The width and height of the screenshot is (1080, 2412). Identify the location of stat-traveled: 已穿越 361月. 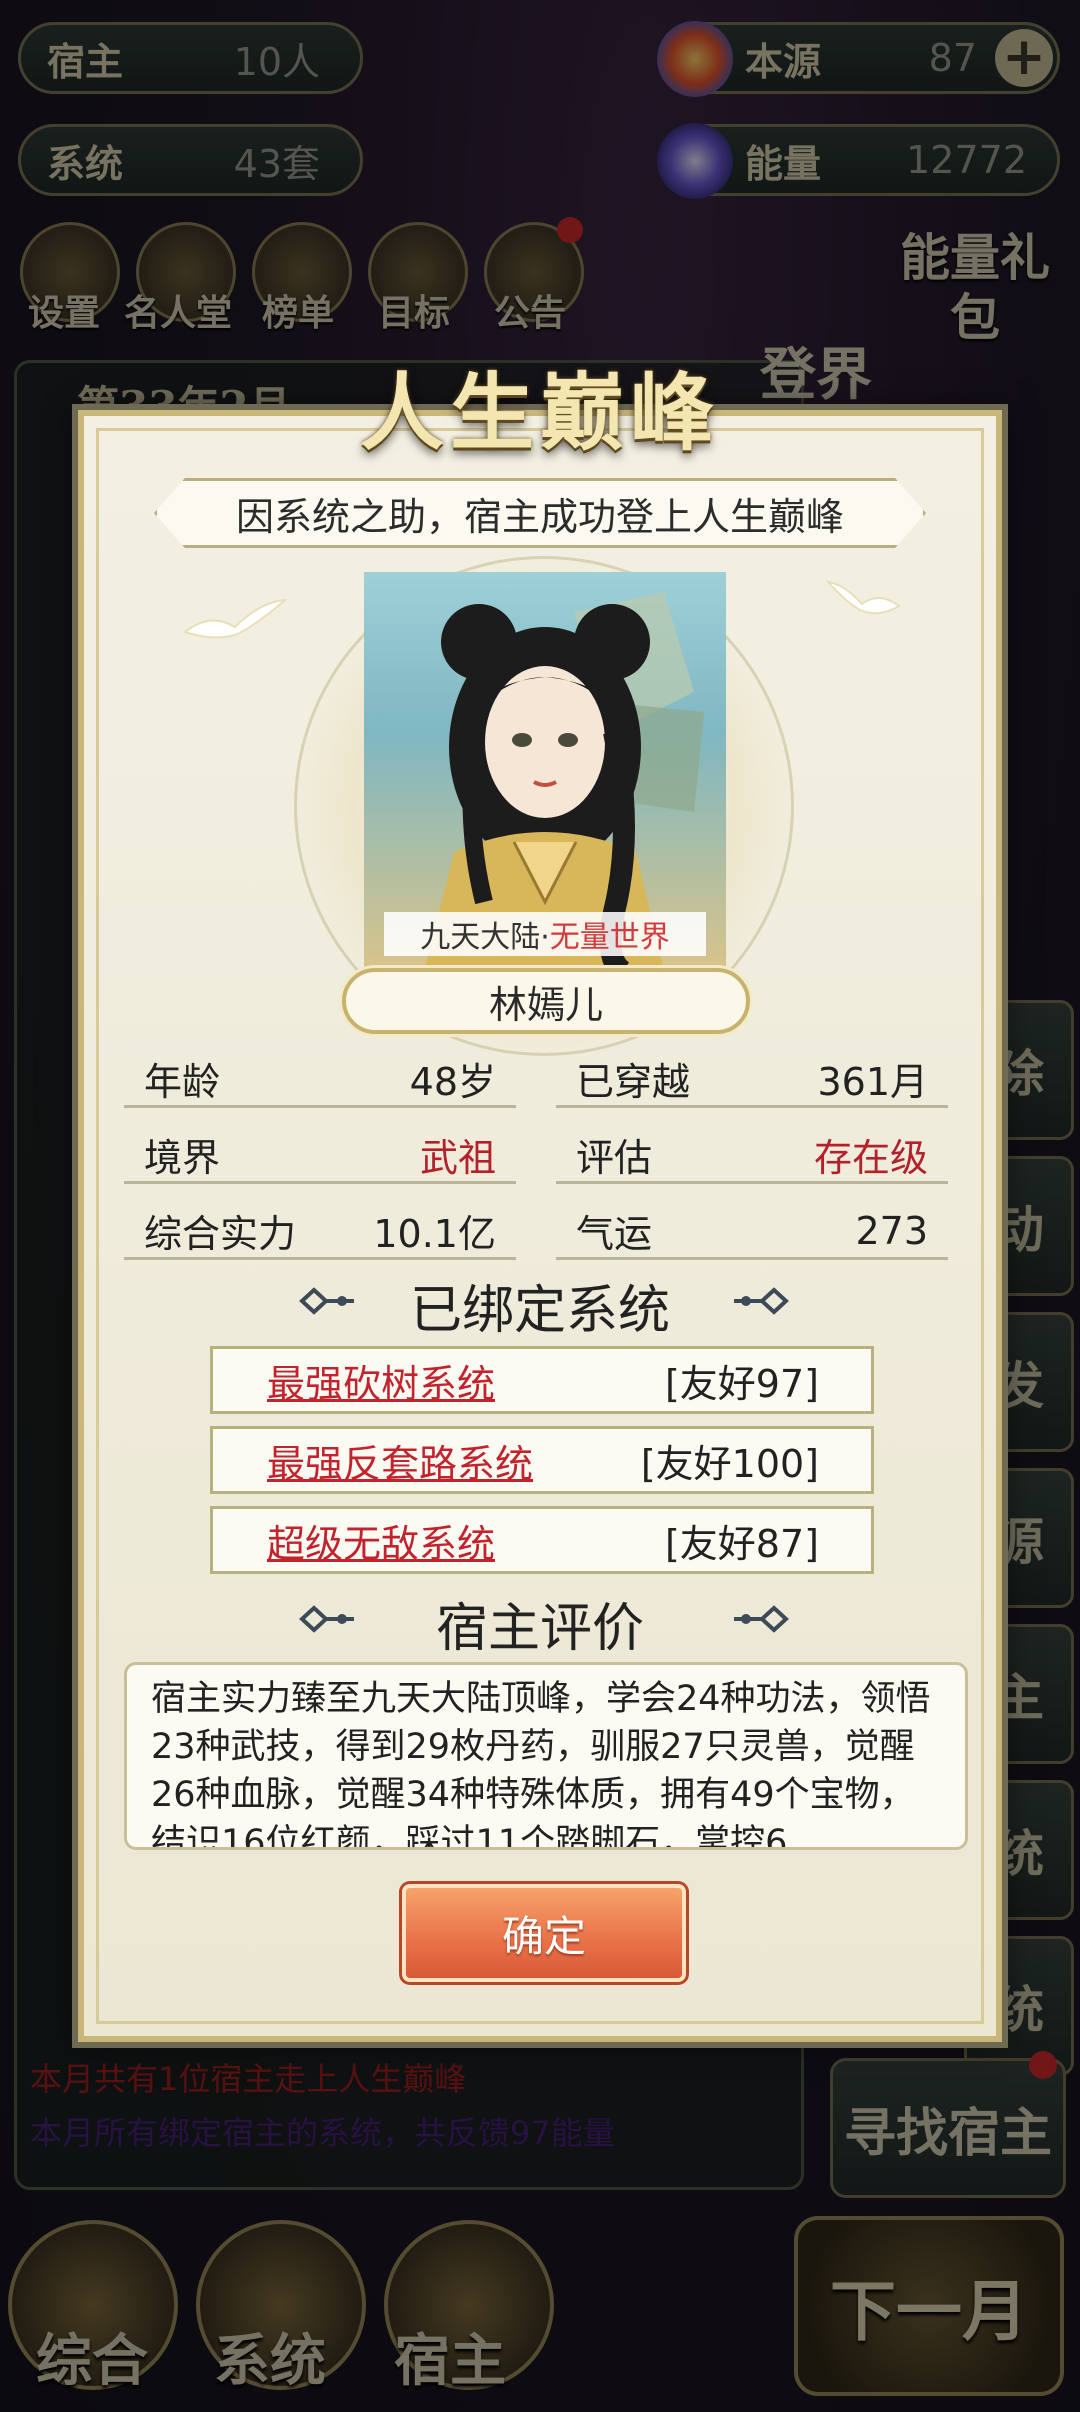
(752, 1080).